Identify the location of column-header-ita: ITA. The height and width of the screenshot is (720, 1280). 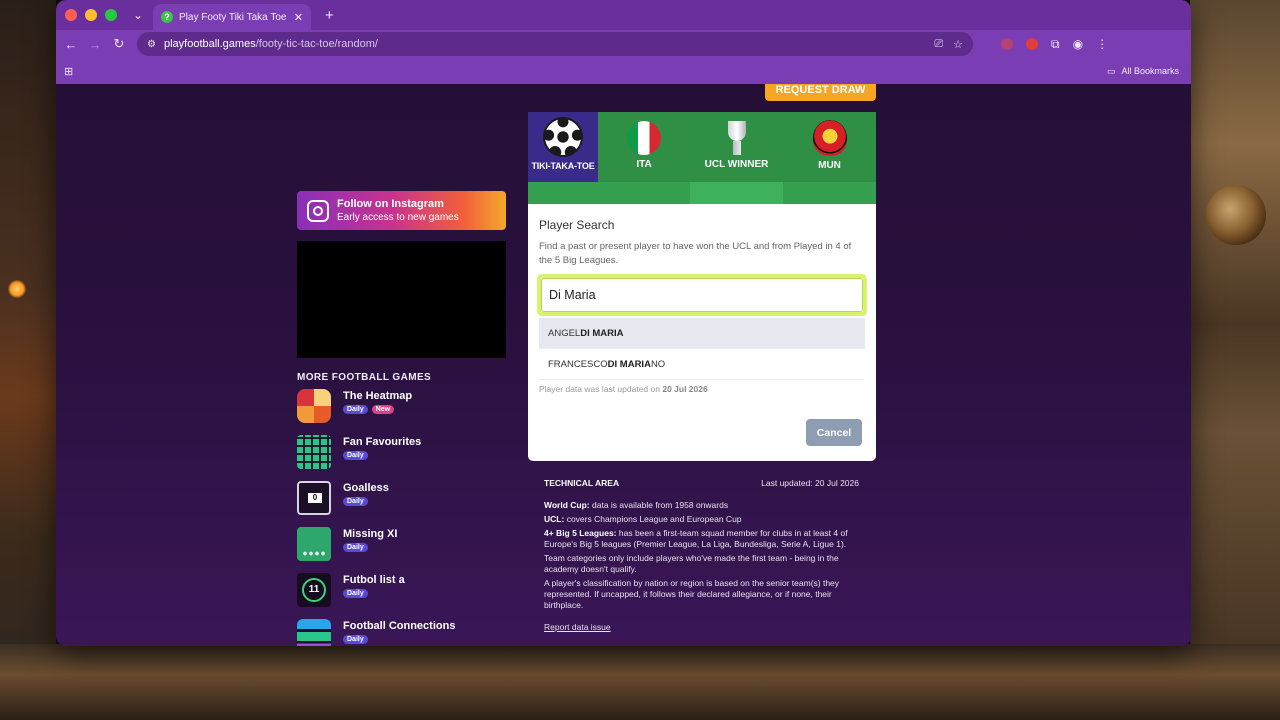
(644, 147).